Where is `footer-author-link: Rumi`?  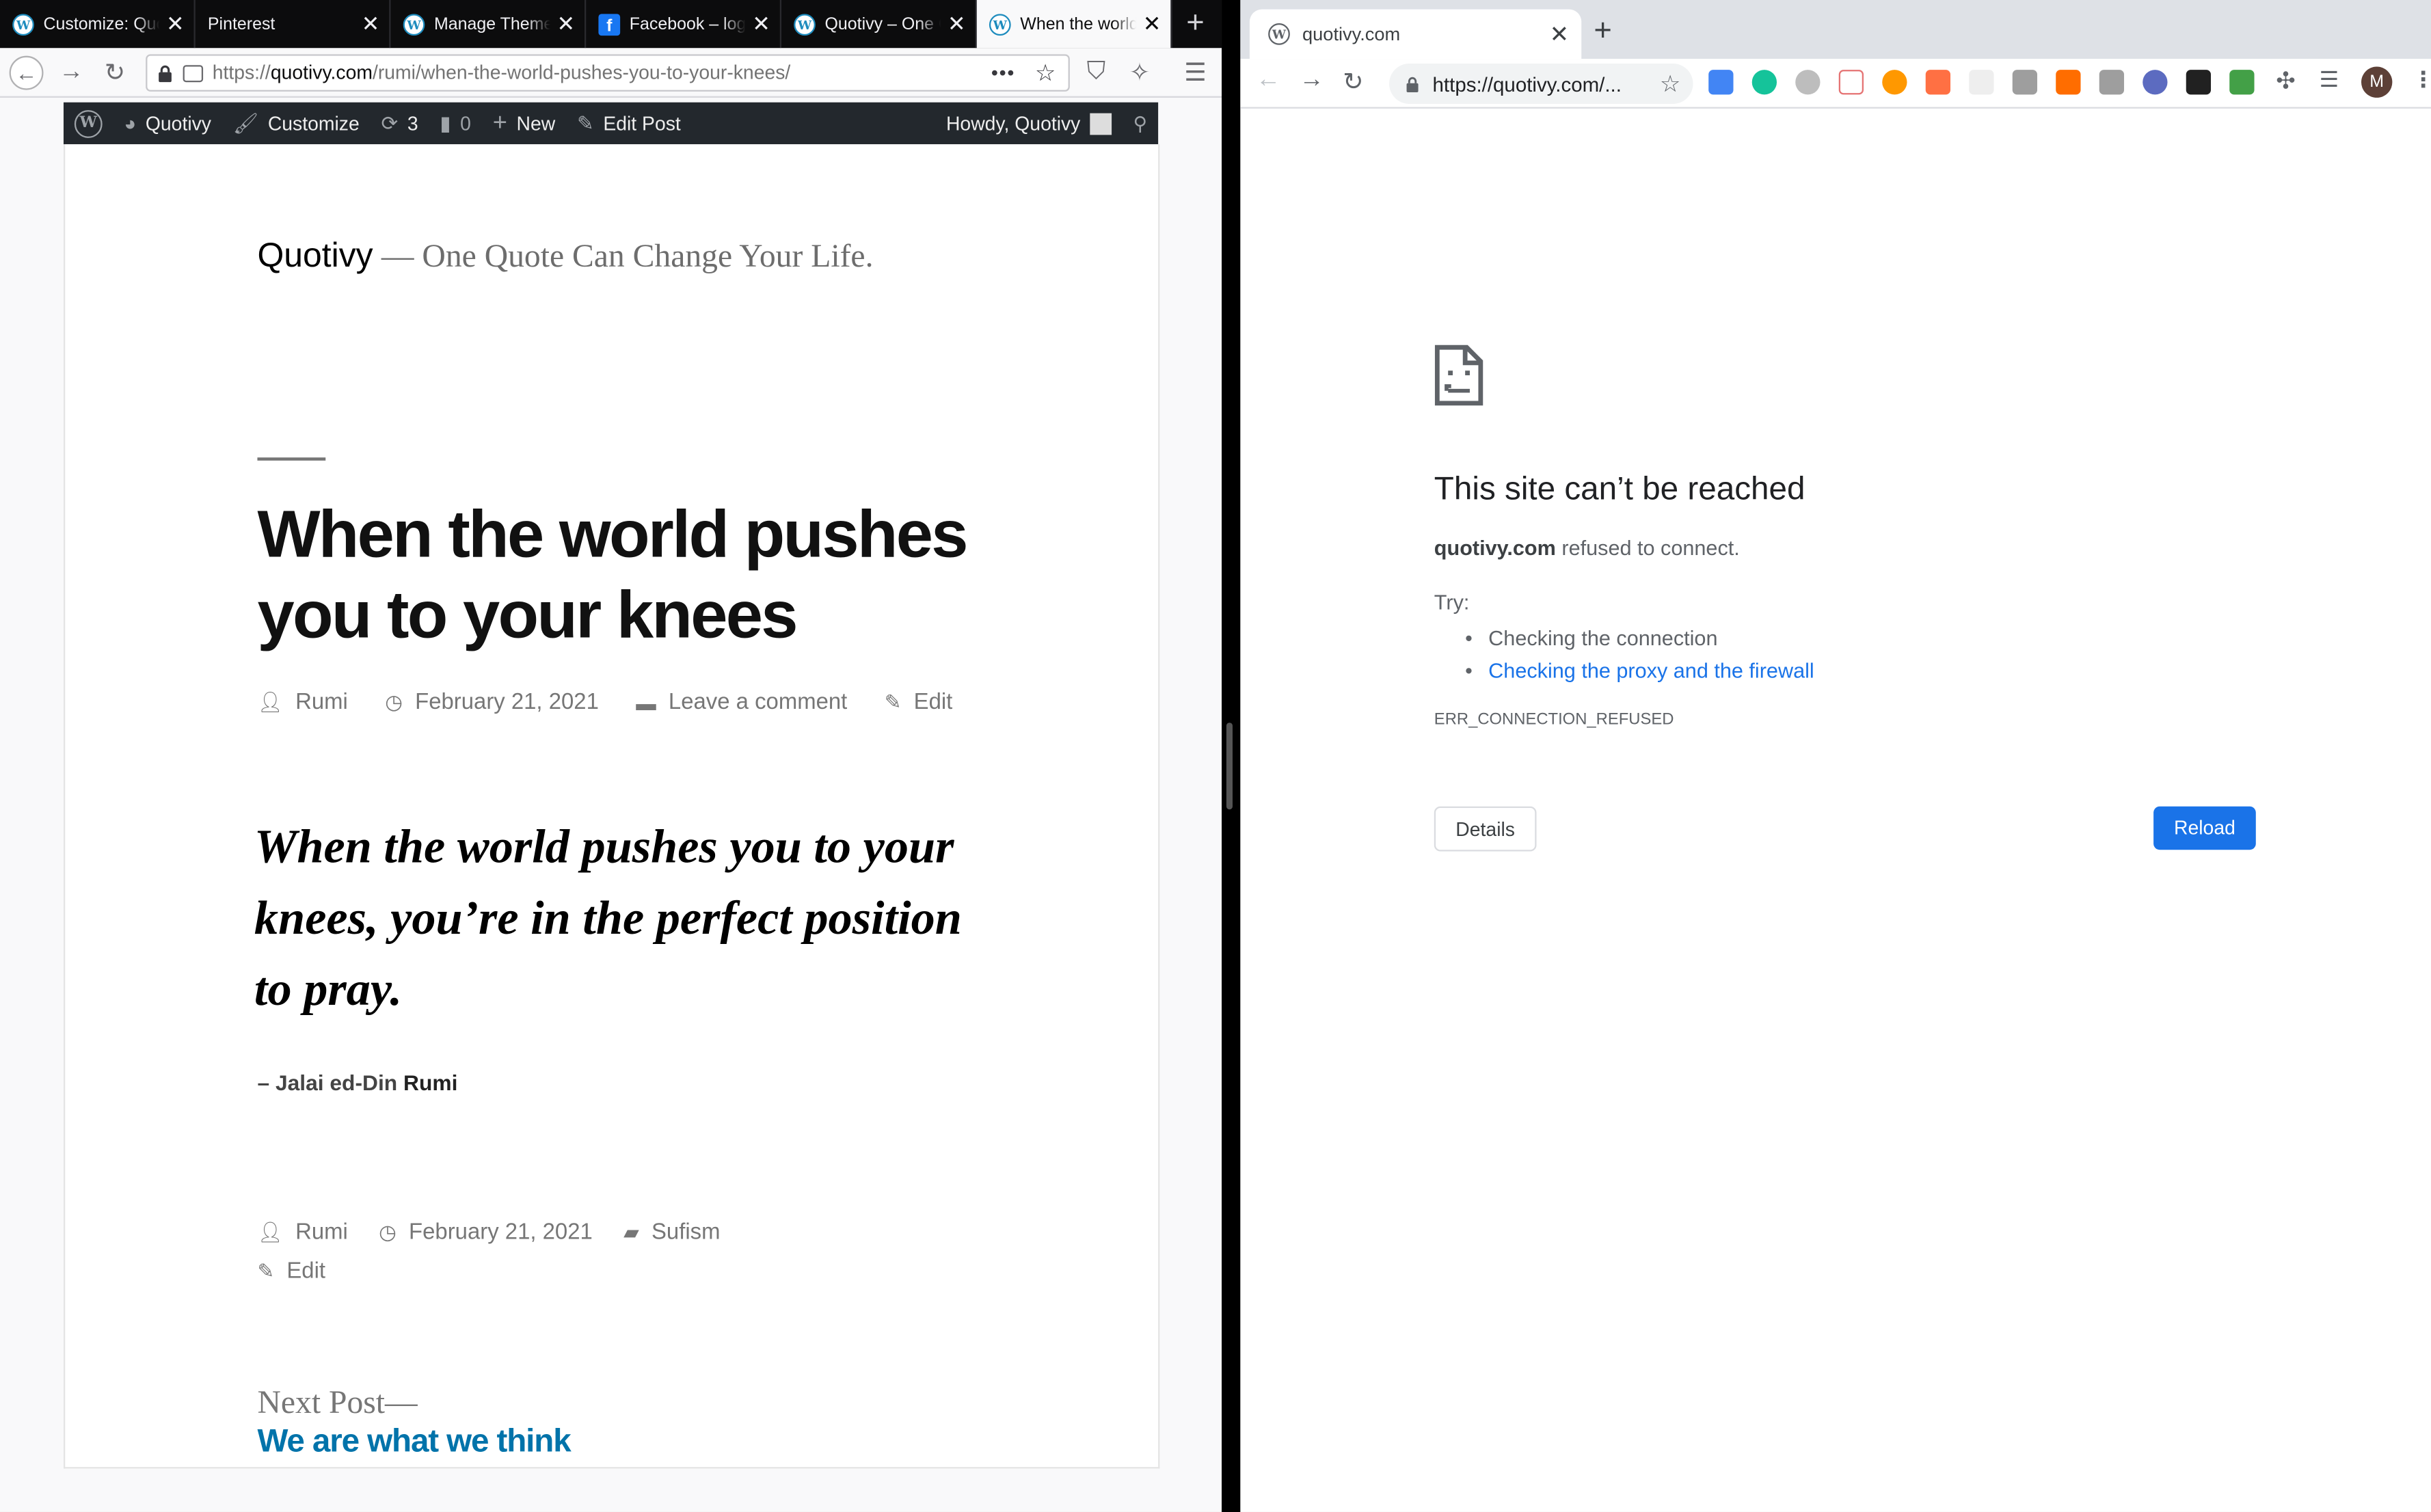
footer-author-link: Rumi is located at coordinates (321, 1232).